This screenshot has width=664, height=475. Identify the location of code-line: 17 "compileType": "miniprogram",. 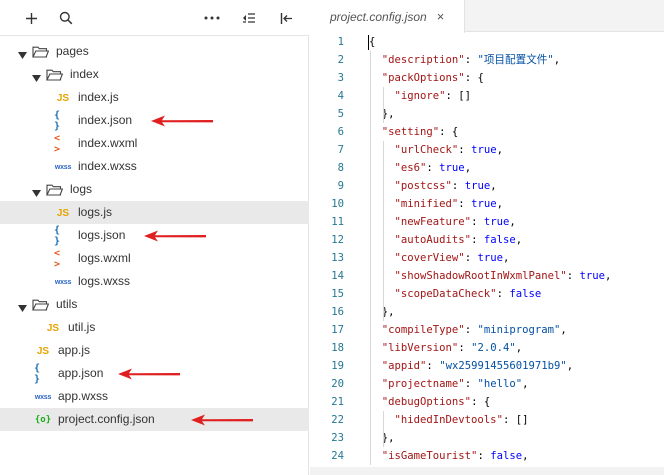
(487, 330).